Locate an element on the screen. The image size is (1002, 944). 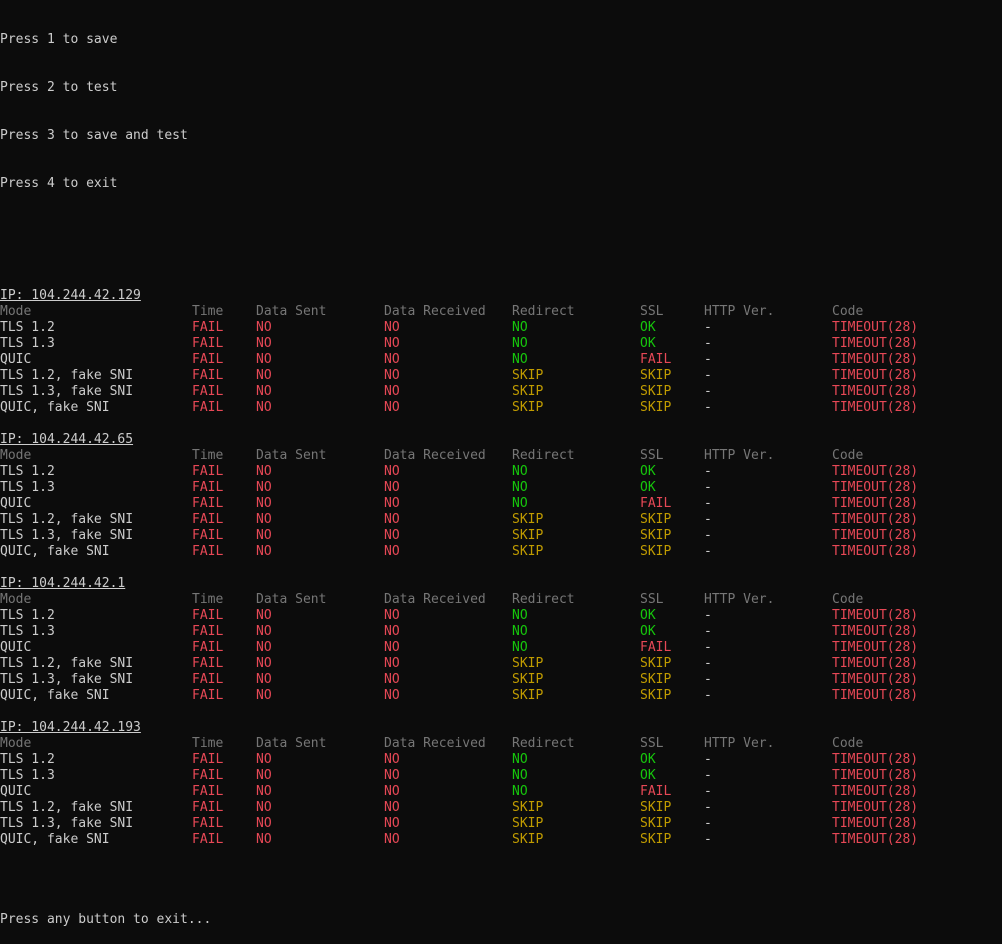
cell-ssl: FAIL is located at coordinates (656, 791).